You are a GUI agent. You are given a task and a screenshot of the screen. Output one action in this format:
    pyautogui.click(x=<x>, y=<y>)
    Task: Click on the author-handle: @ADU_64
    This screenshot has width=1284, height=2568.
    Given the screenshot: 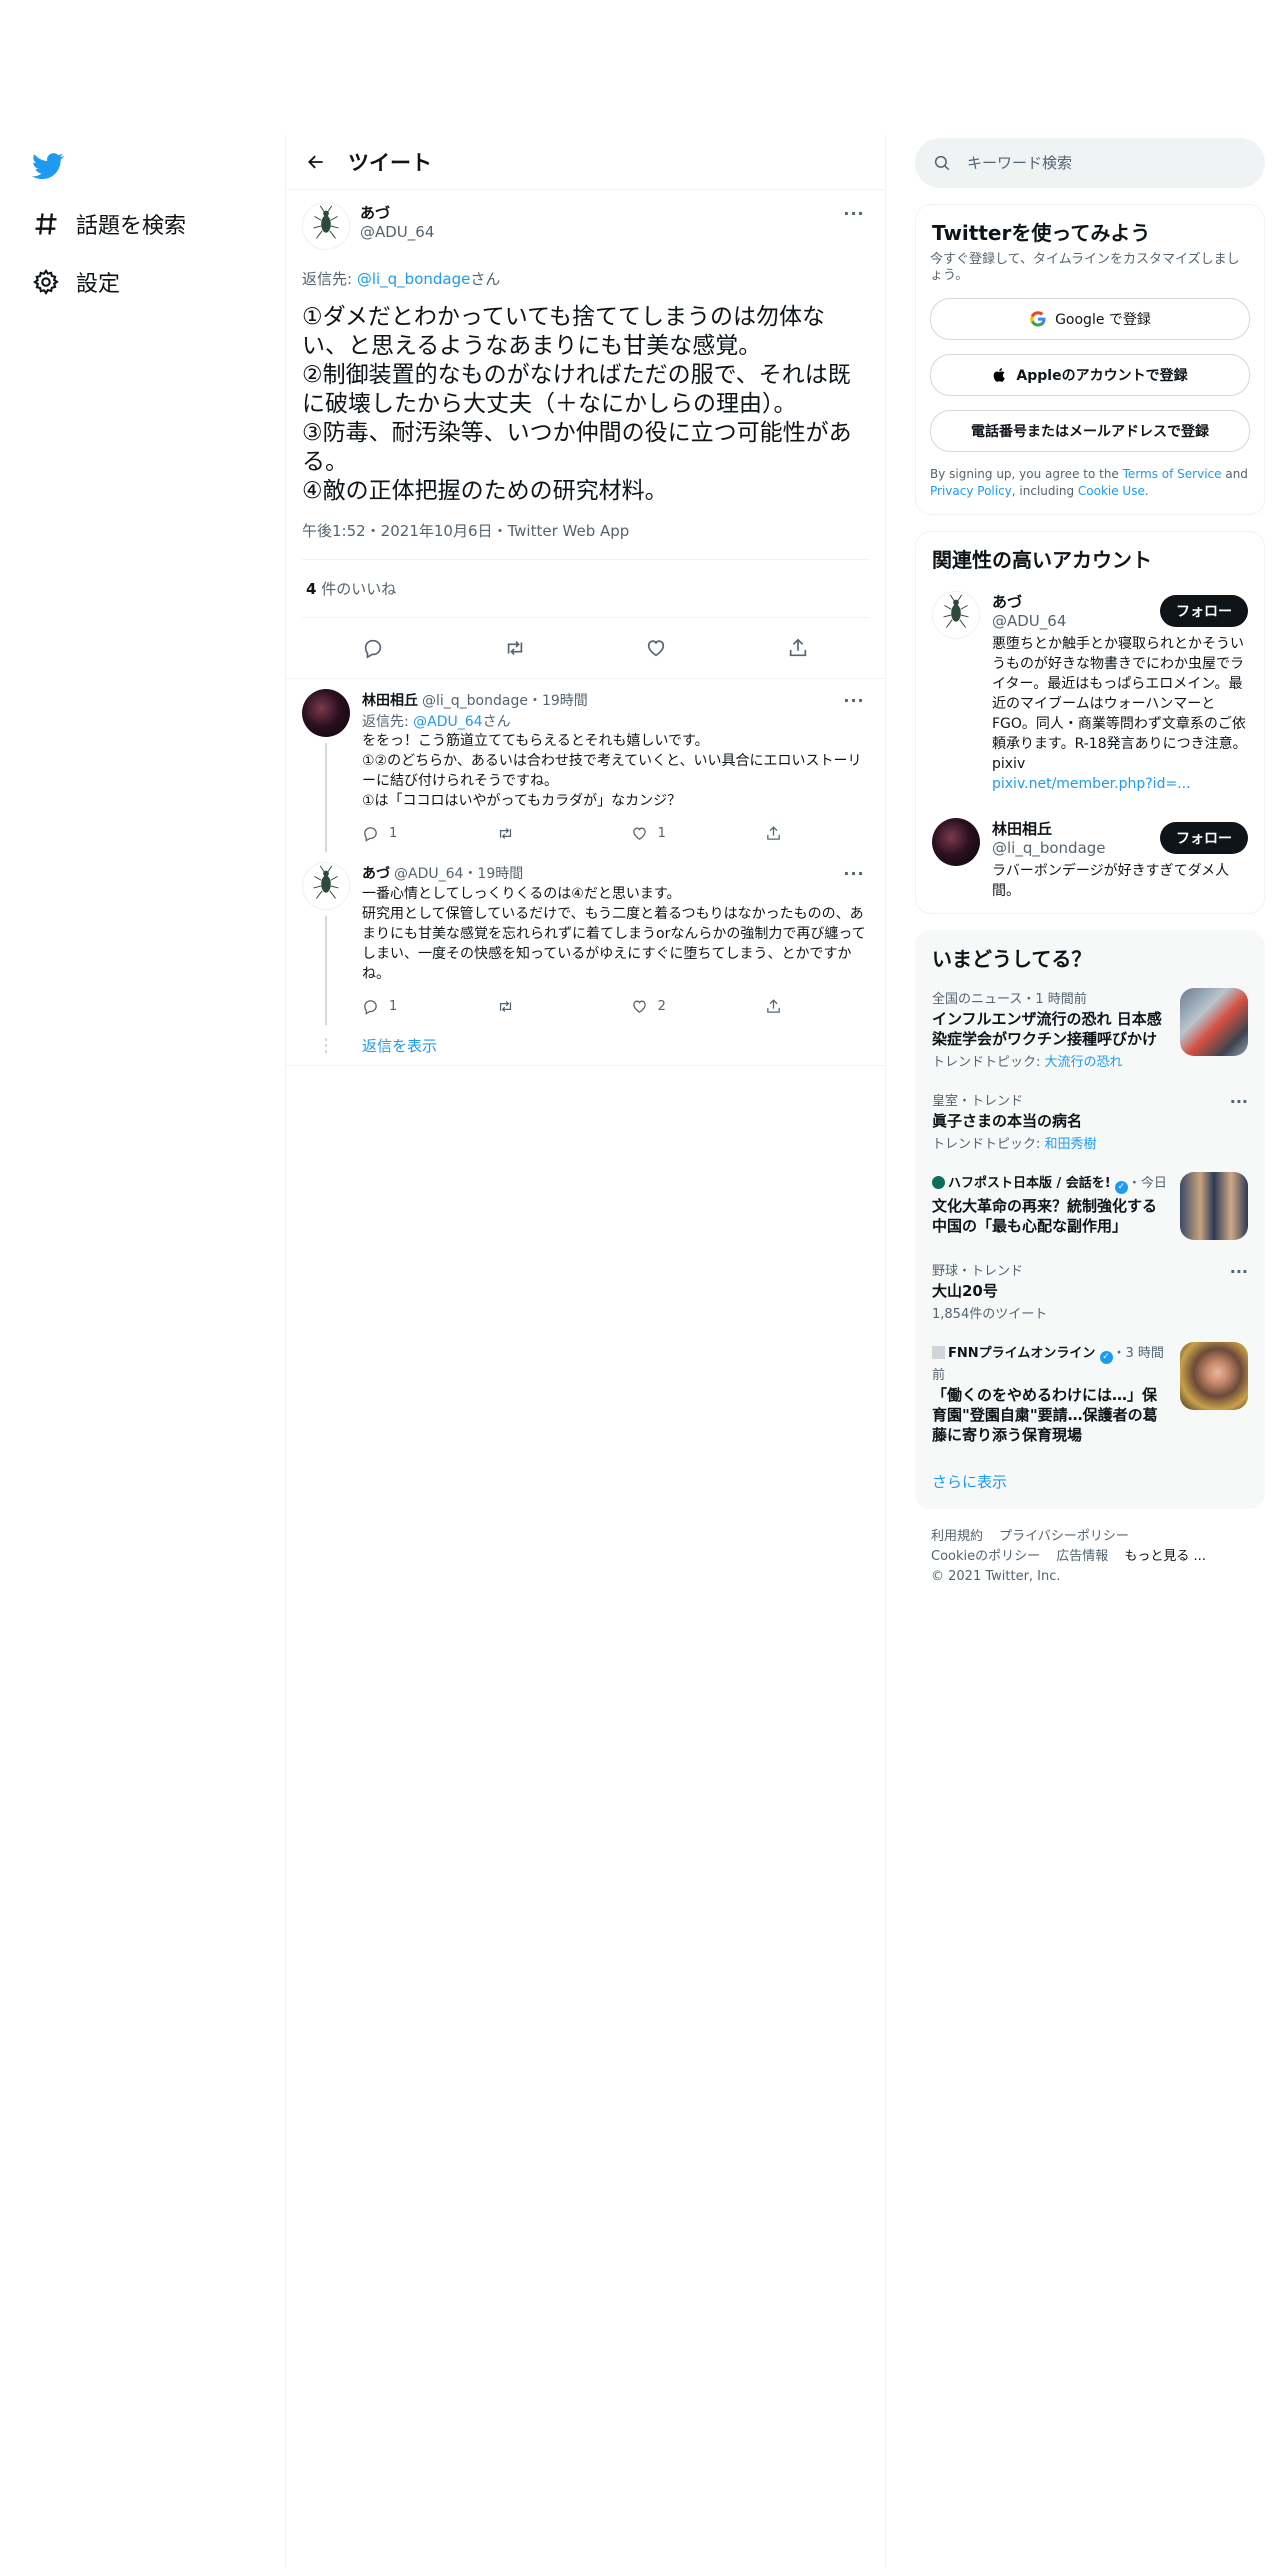 What is the action you would take?
    pyautogui.click(x=599, y=232)
    